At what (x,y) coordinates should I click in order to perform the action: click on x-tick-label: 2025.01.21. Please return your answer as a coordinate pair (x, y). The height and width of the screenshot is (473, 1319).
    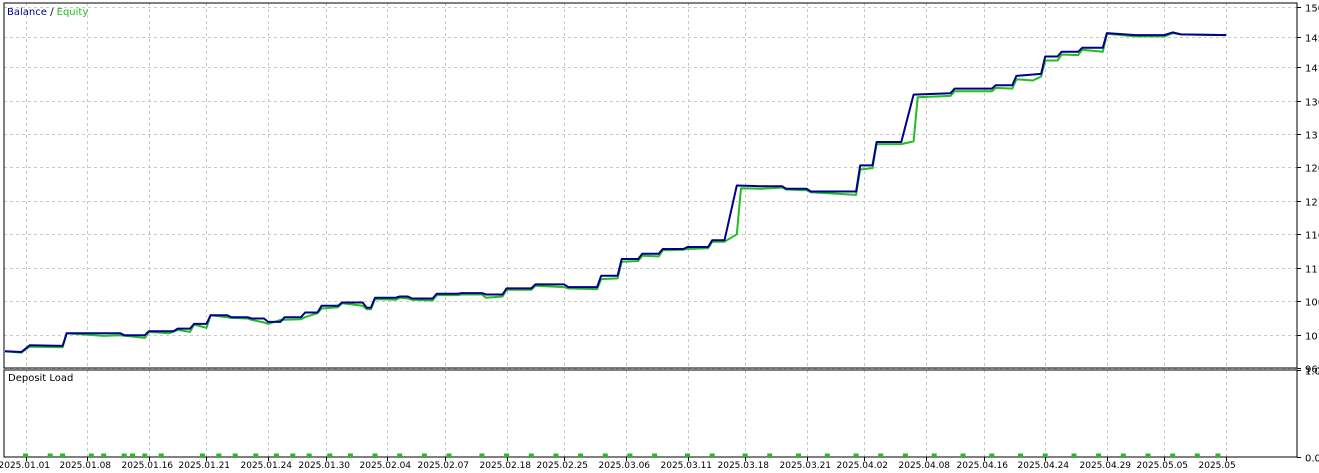
    Looking at the image, I should click on (205, 465).